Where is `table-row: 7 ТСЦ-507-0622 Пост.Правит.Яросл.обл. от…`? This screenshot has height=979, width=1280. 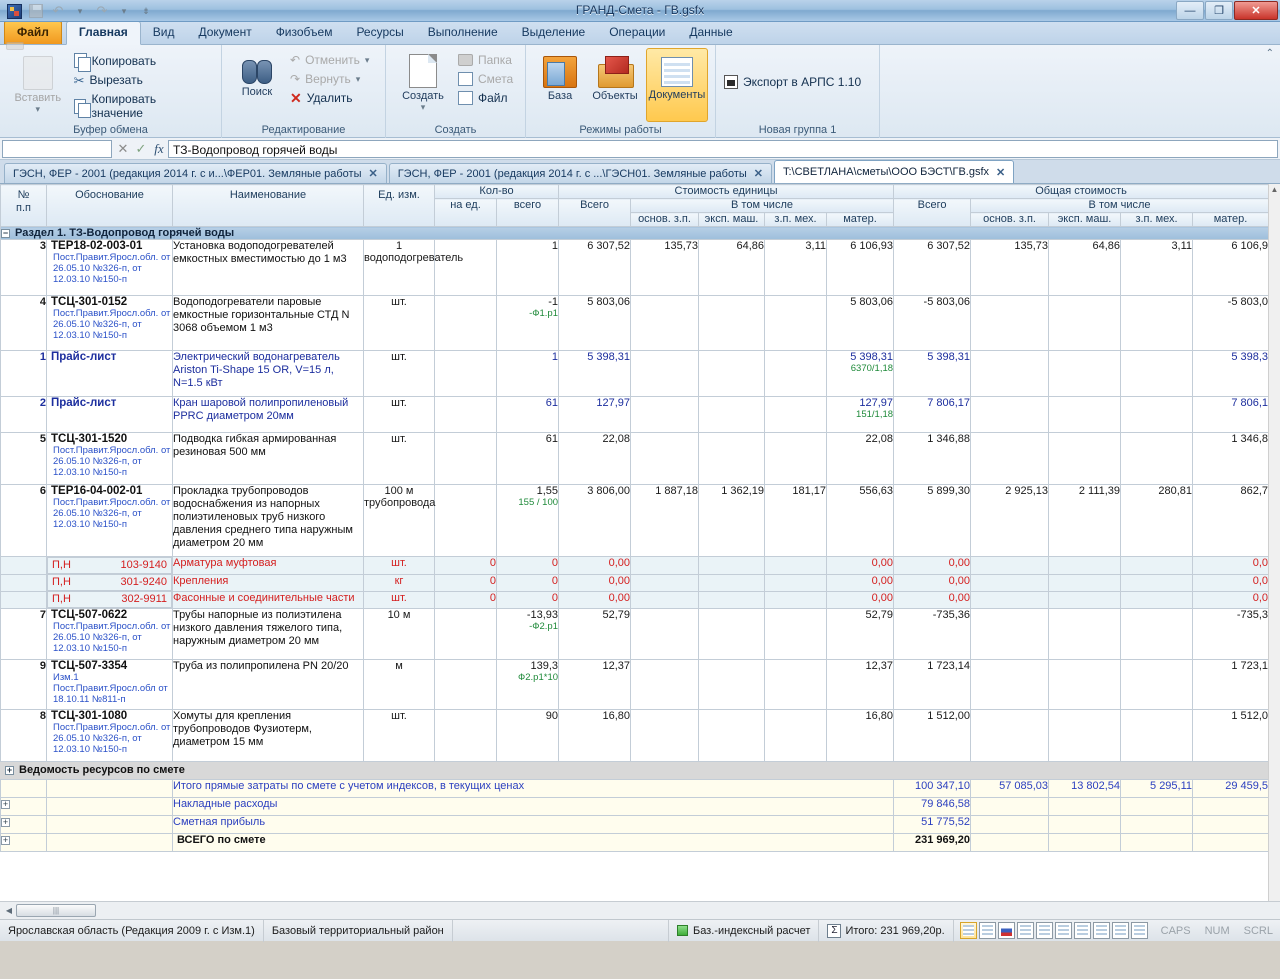
table-row: 7 ТСЦ-507-0622 Пост.Правит.Яросл.обл. от… is located at coordinates (635, 634).